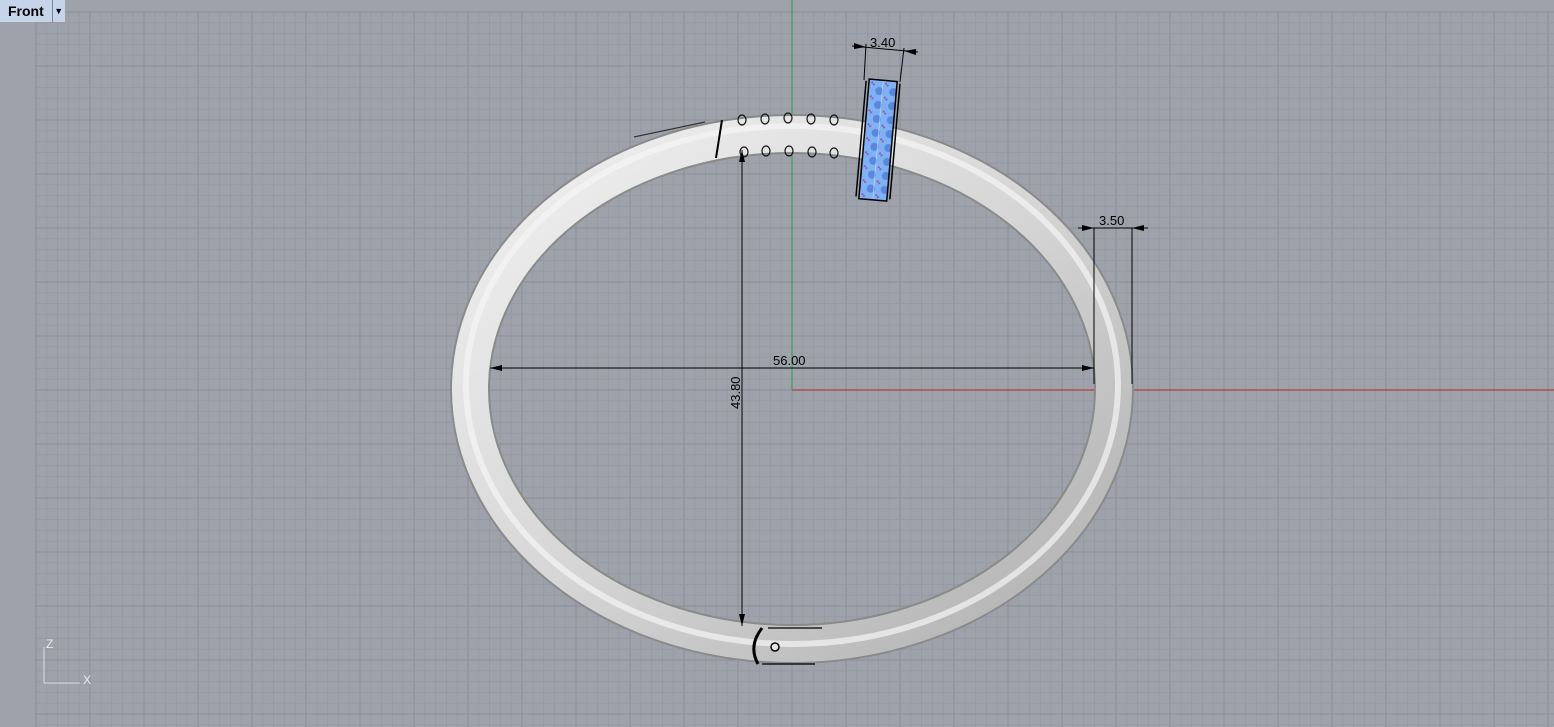  I want to click on dimension-band: 3.40, so click(885, 59).